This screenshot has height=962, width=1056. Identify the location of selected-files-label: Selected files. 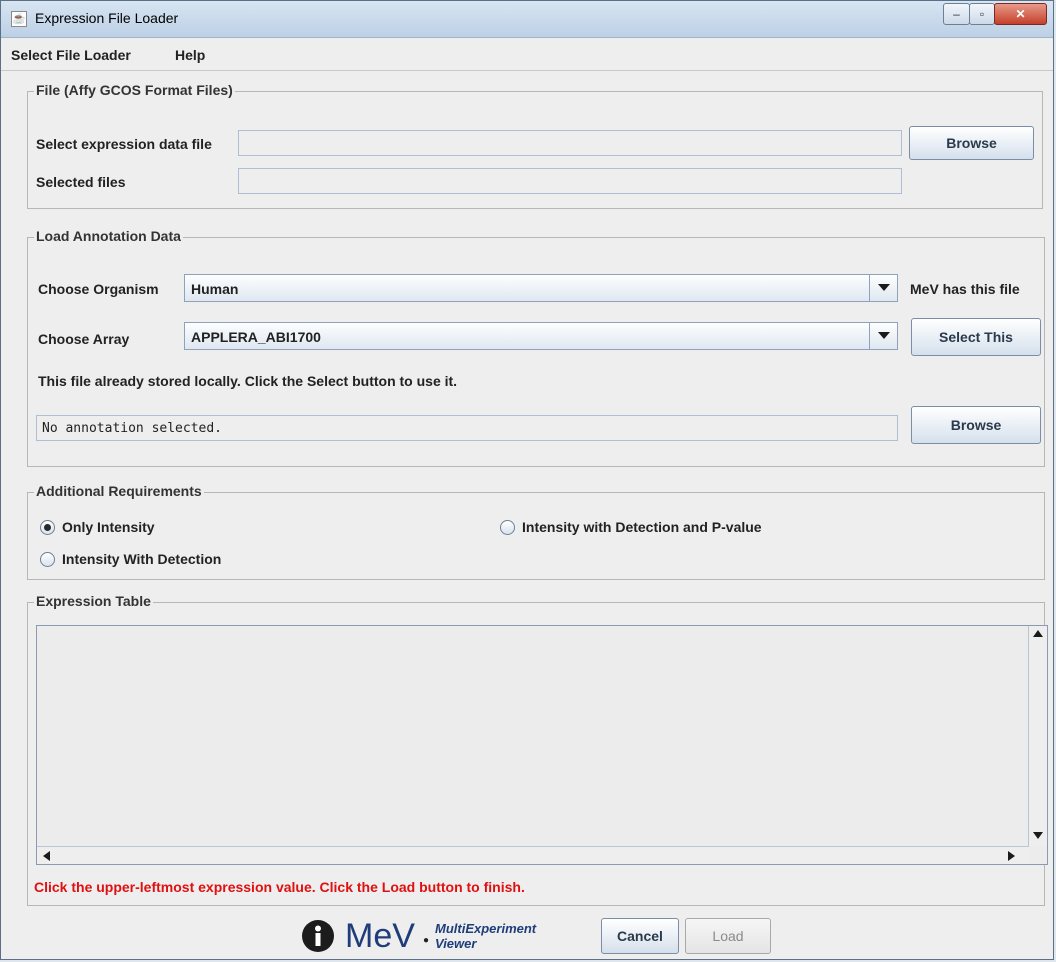
(81, 182).